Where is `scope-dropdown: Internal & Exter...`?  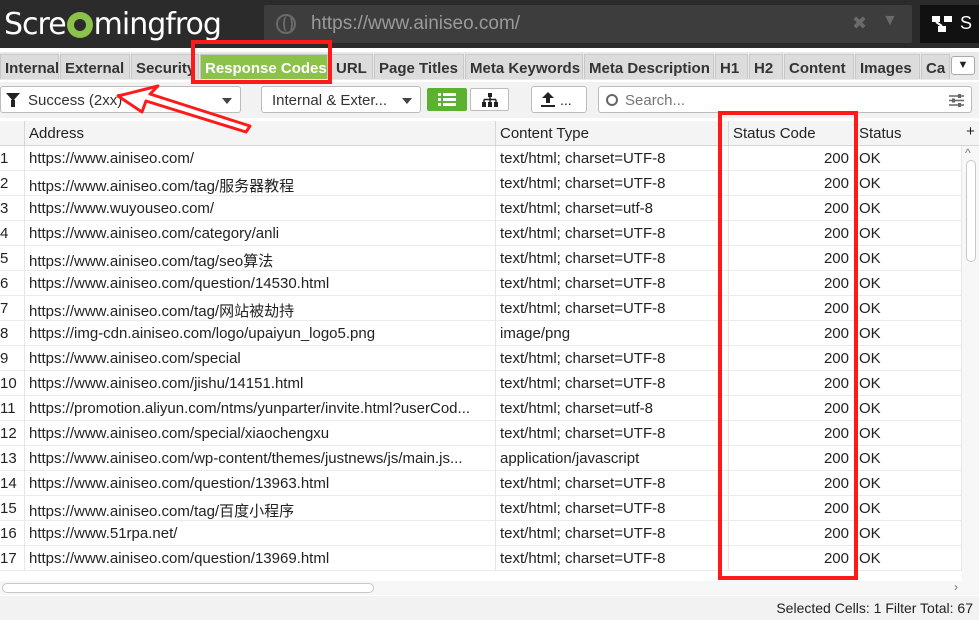
scope-dropdown: Internal & Exter... is located at coordinates (341, 99).